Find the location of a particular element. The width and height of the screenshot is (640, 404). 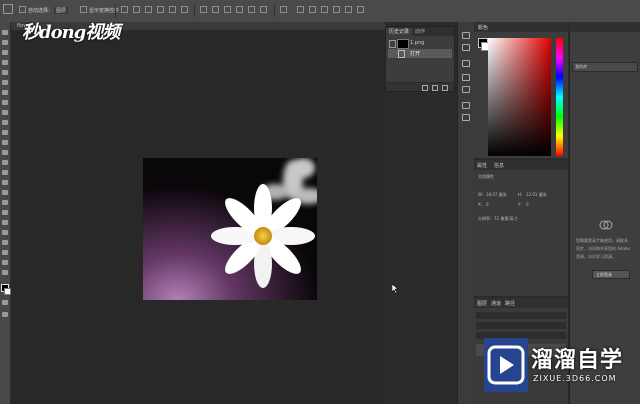

distribute-vcenter-icon is located at coordinates (215, 9).